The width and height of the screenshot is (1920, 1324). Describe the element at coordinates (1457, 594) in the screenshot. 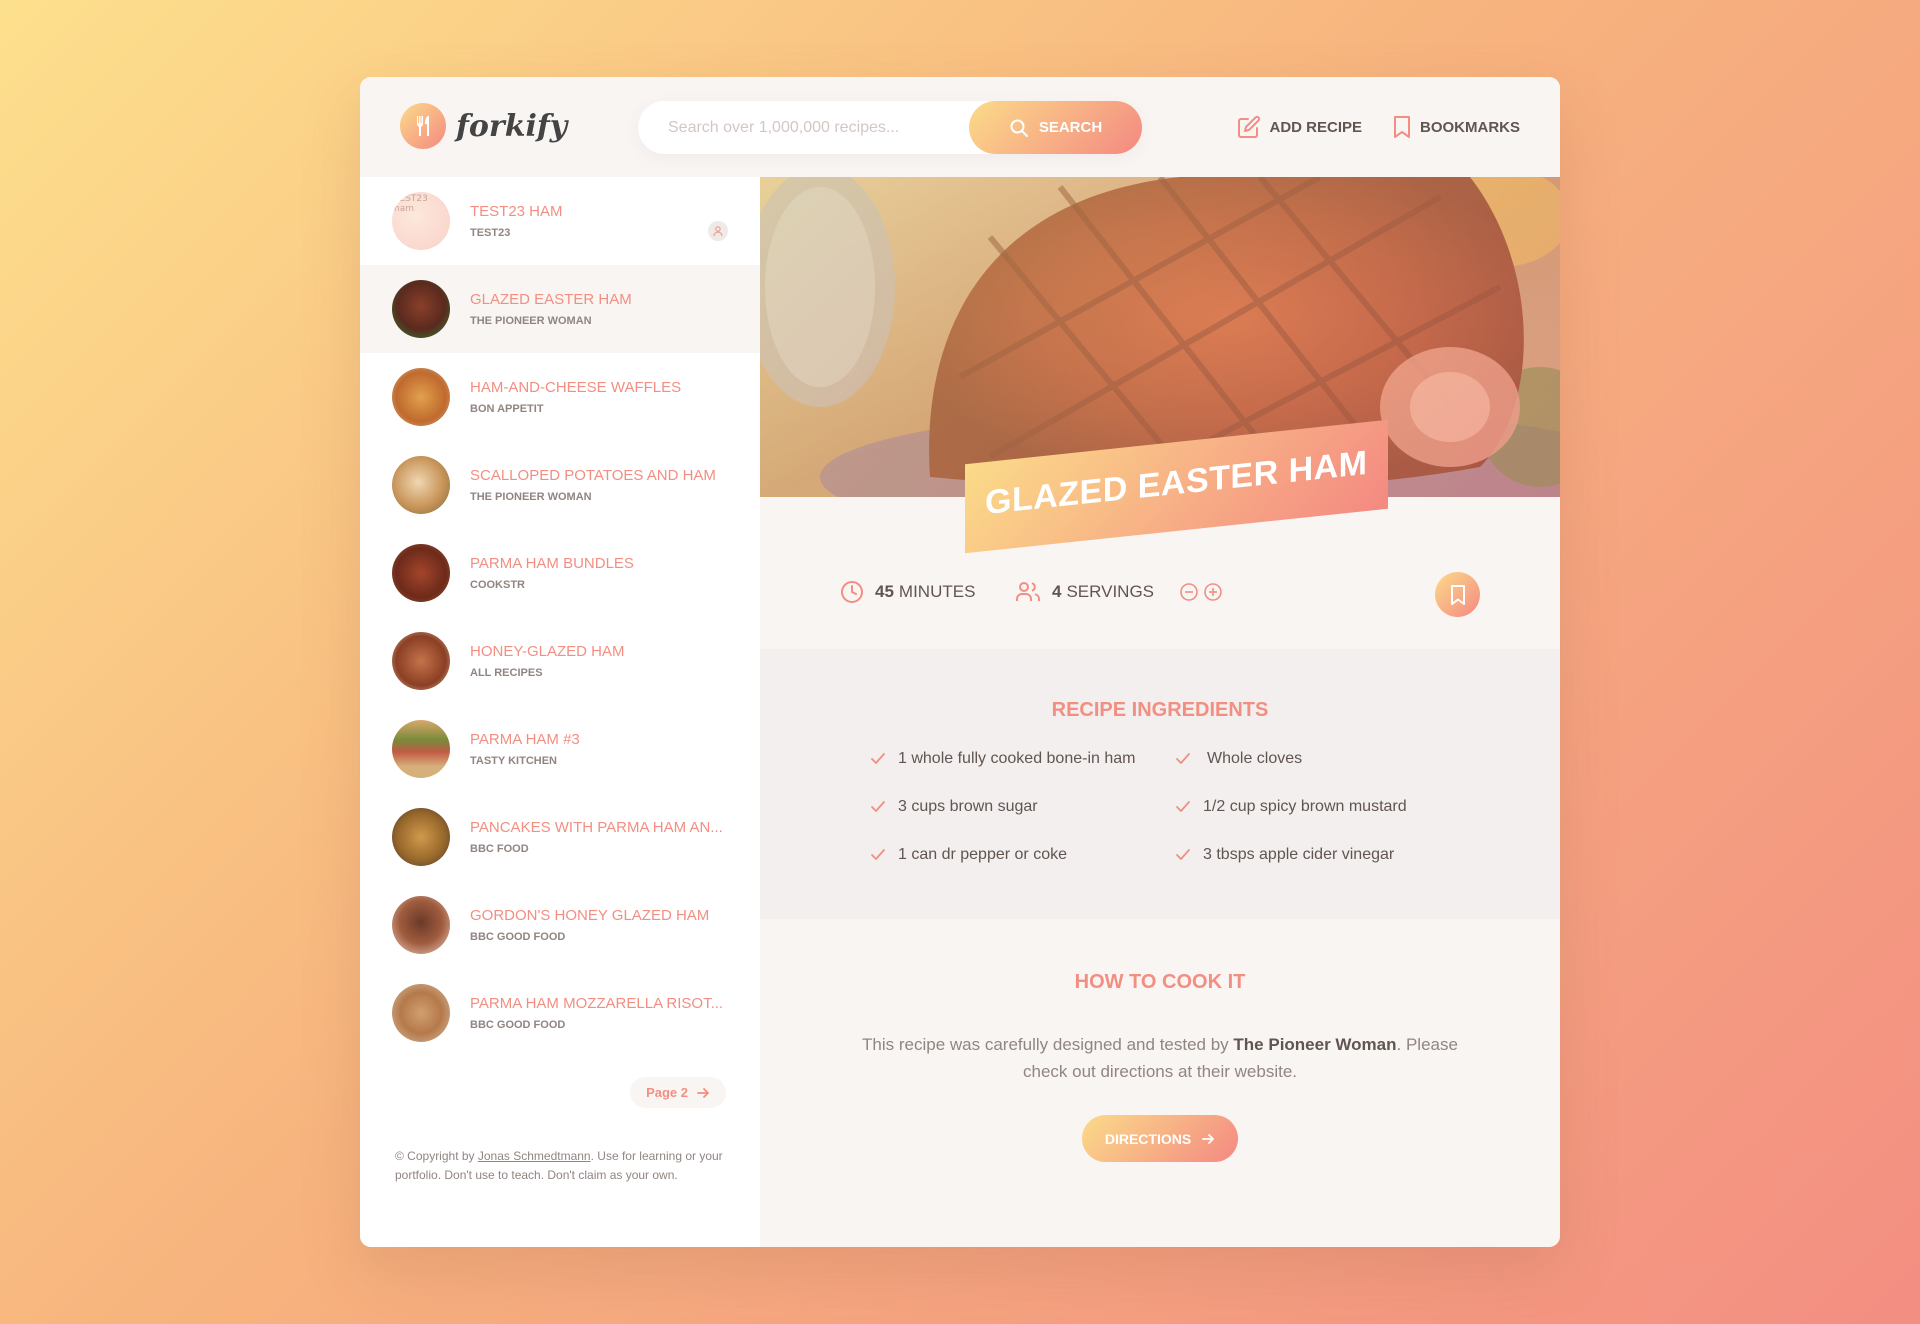

I see `bookmark-recipe-button` at that location.